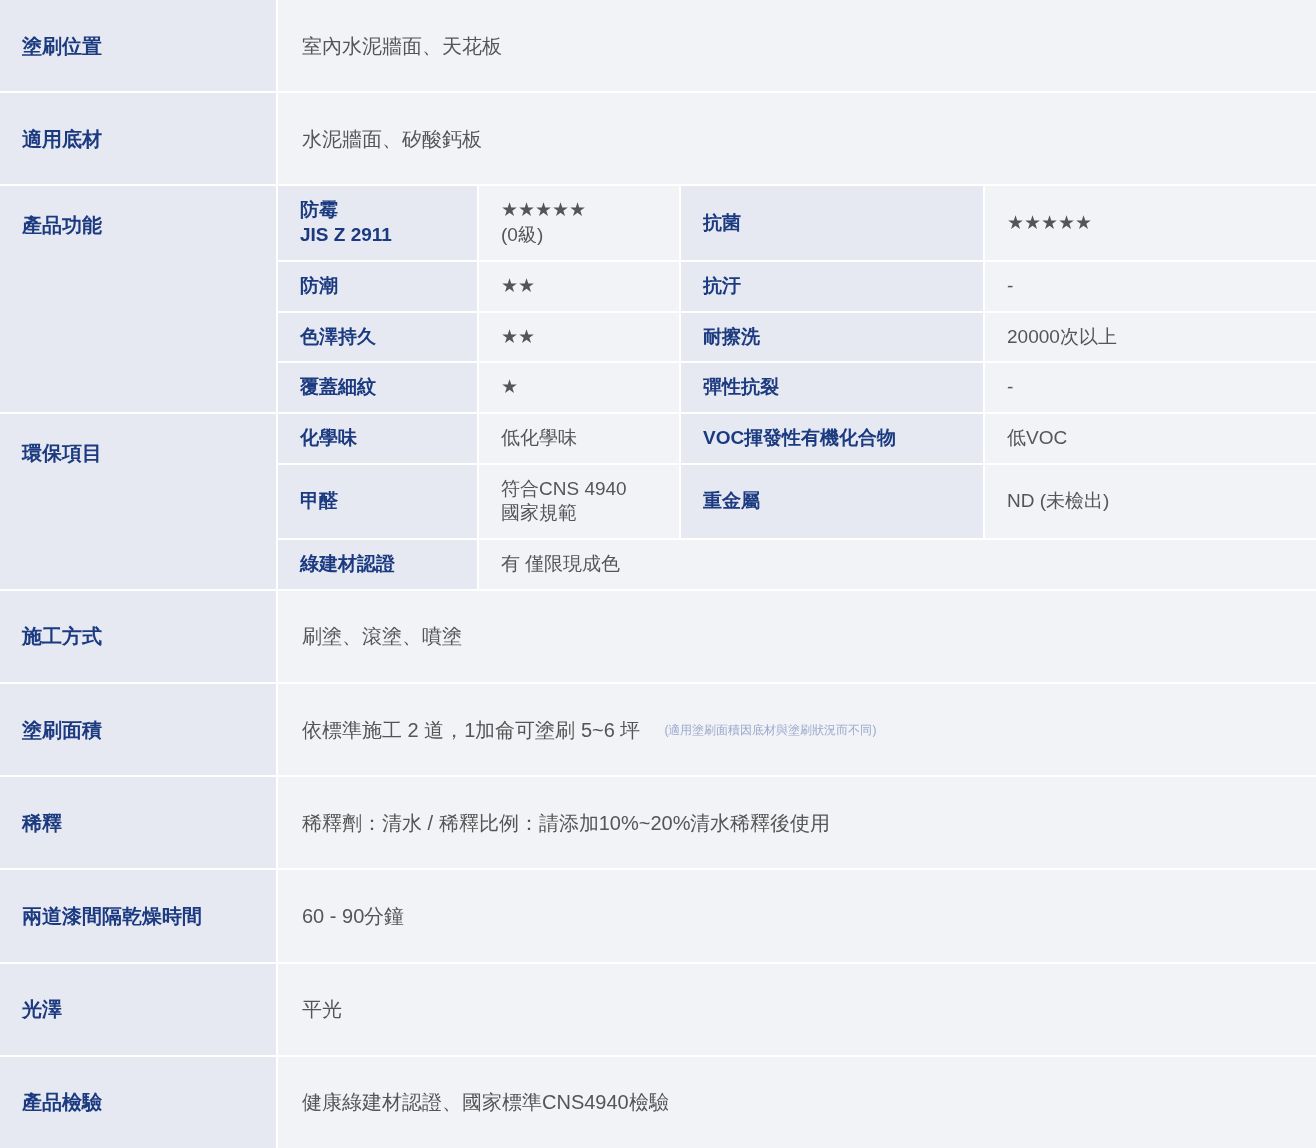 This screenshot has height=1148, width=1316. Describe the element at coordinates (322, 1010) in the screenshot. I see `row-value: 平光` at that location.